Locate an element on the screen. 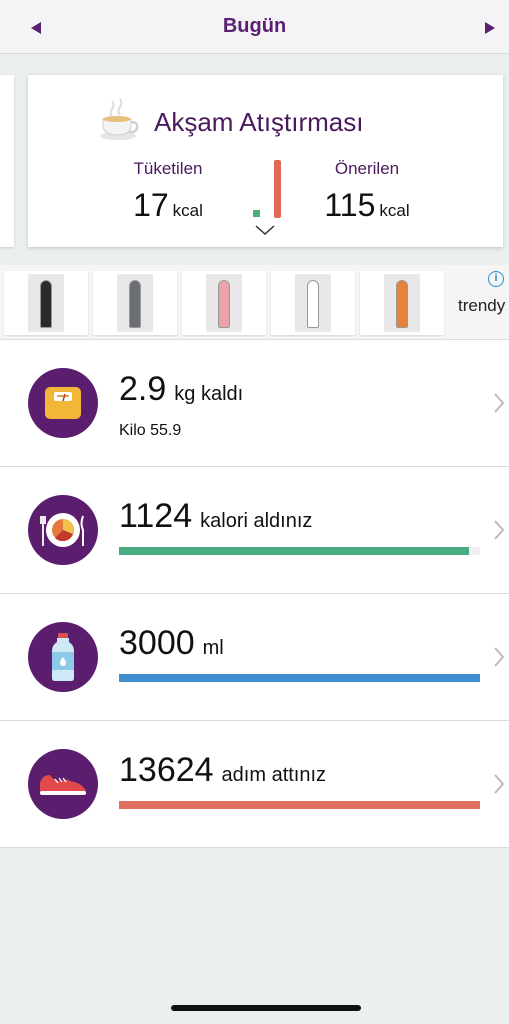 The image size is (509, 1024). weight-row: 2.9 kg kaldı Kilo 55.9 is located at coordinates (254, 403).